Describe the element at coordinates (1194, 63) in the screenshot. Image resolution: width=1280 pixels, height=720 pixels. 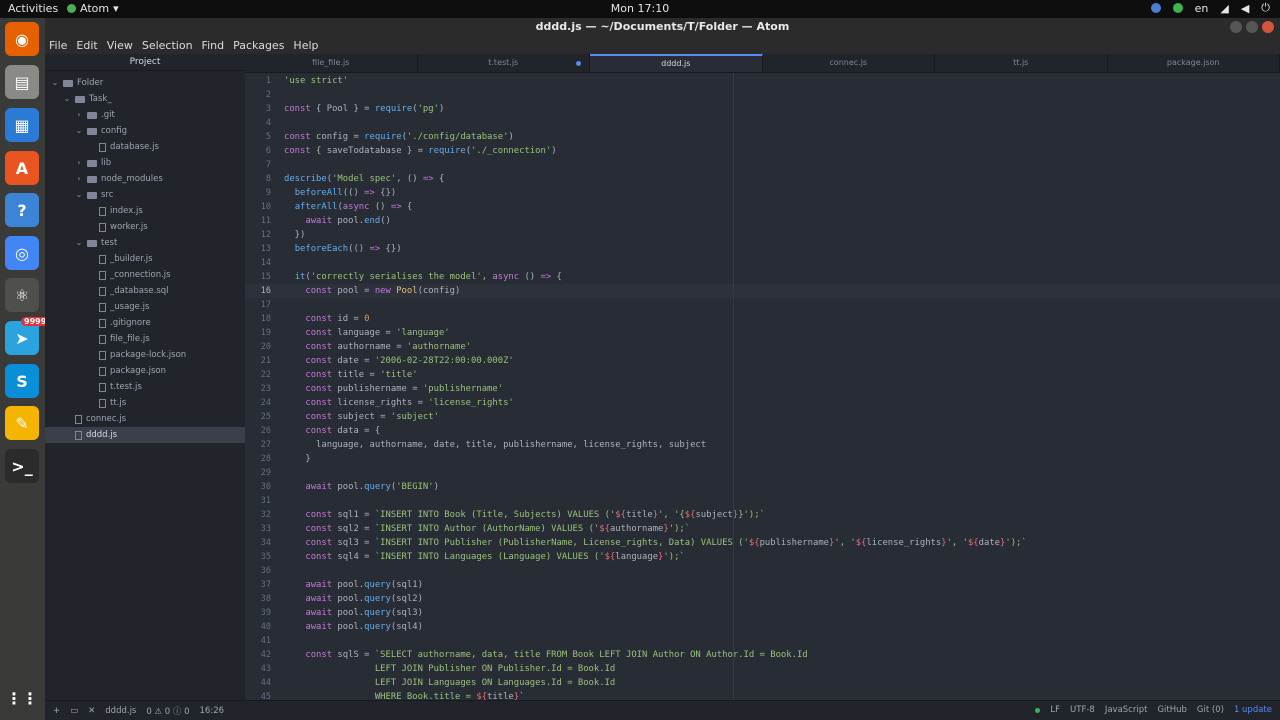
I see `tab-package-json: package.json` at that location.